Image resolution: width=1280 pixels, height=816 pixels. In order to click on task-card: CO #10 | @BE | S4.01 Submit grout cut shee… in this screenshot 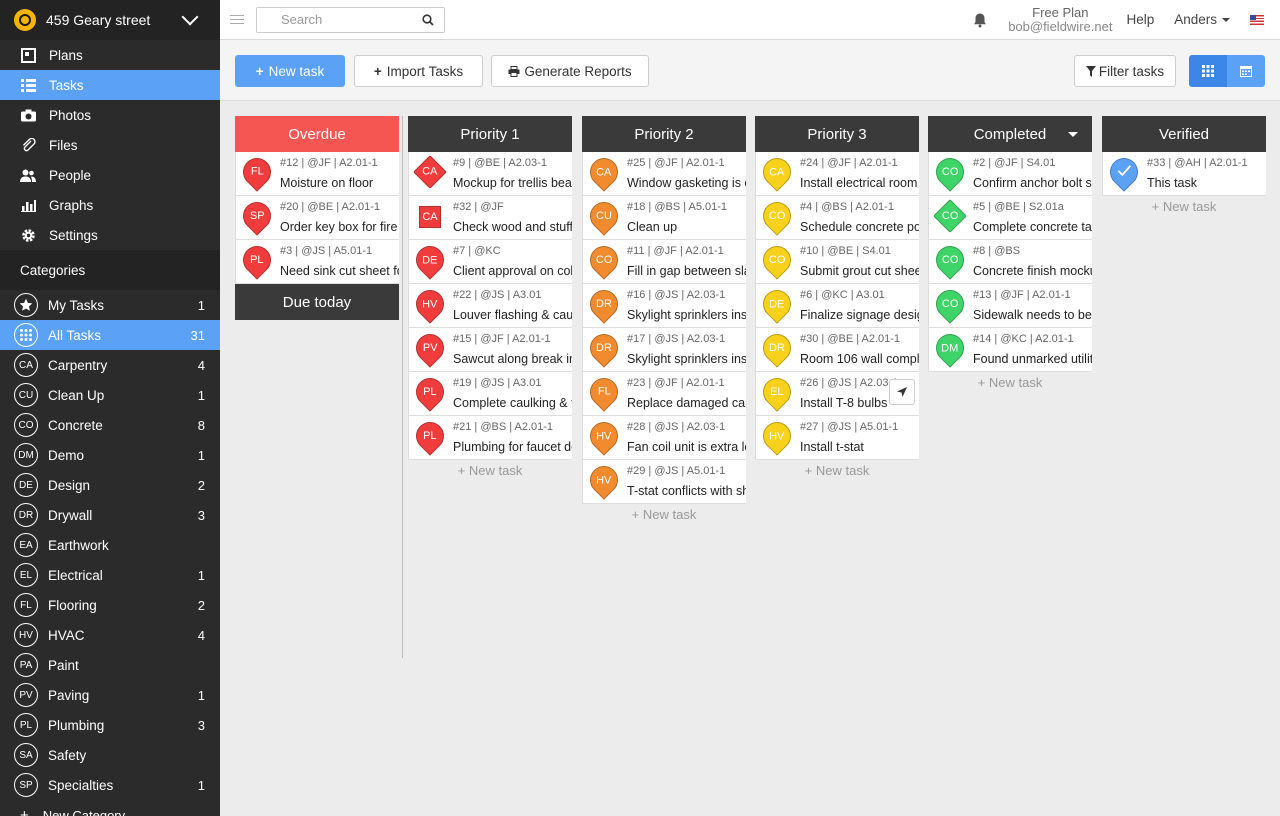, I will do `click(837, 262)`.